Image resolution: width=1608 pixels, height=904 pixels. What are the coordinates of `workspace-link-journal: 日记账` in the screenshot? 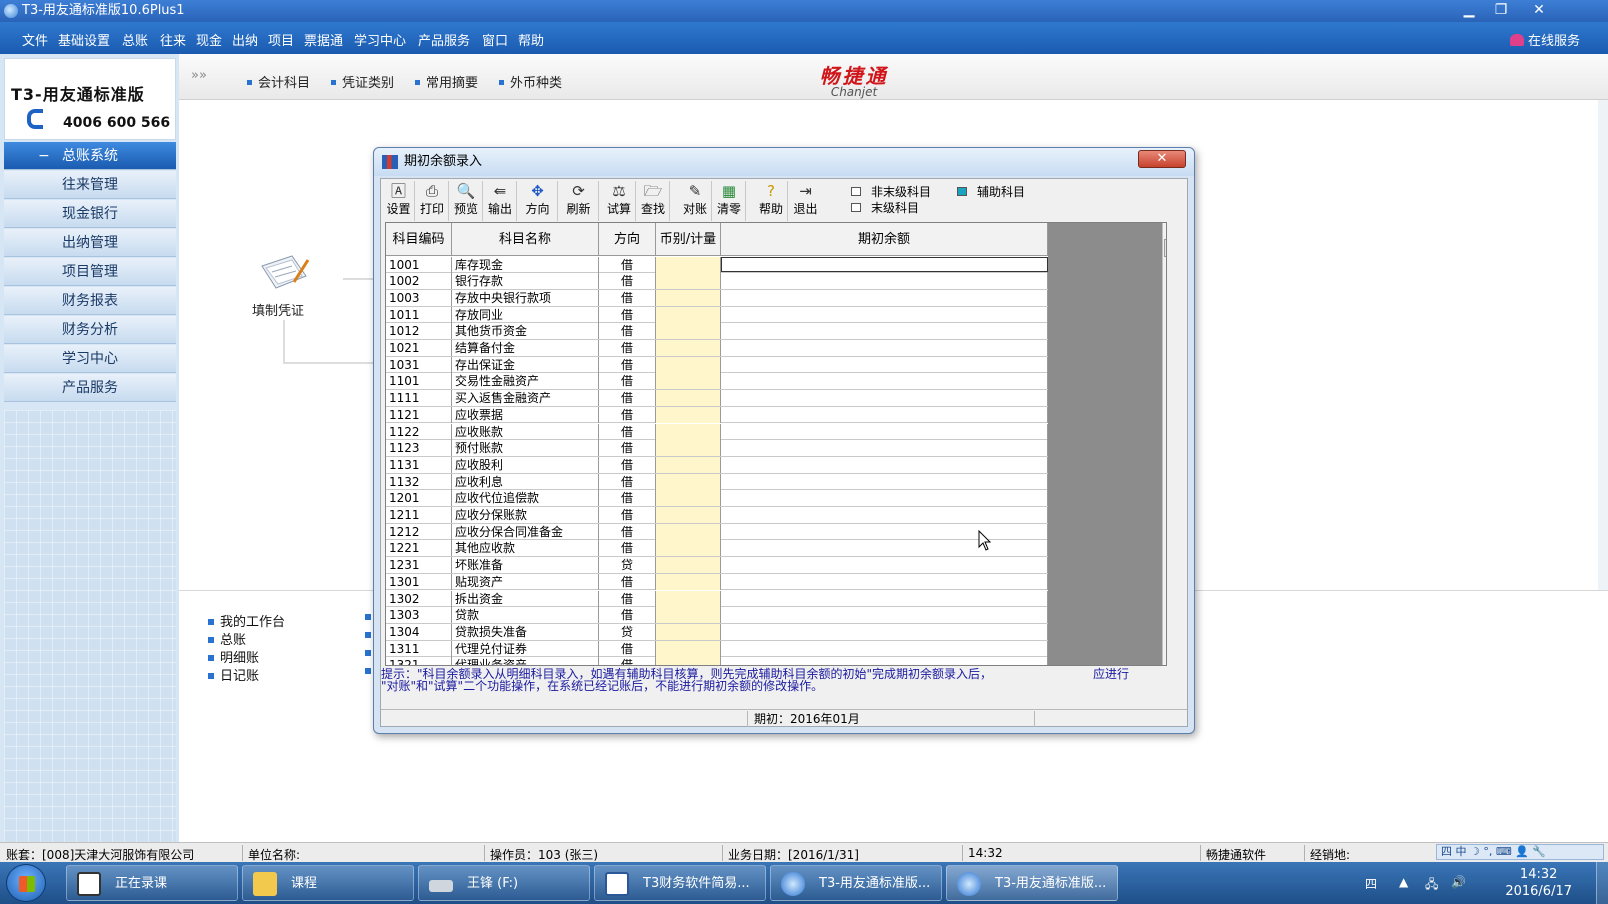 It's located at (233, 674).